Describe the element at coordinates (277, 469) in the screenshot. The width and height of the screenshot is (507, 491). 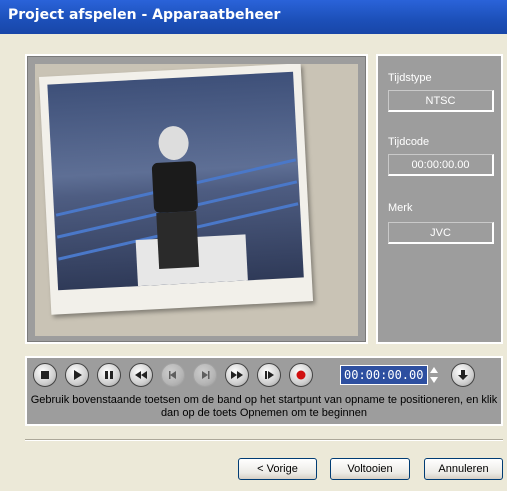
I see `back-button: < Vorige` at that location.